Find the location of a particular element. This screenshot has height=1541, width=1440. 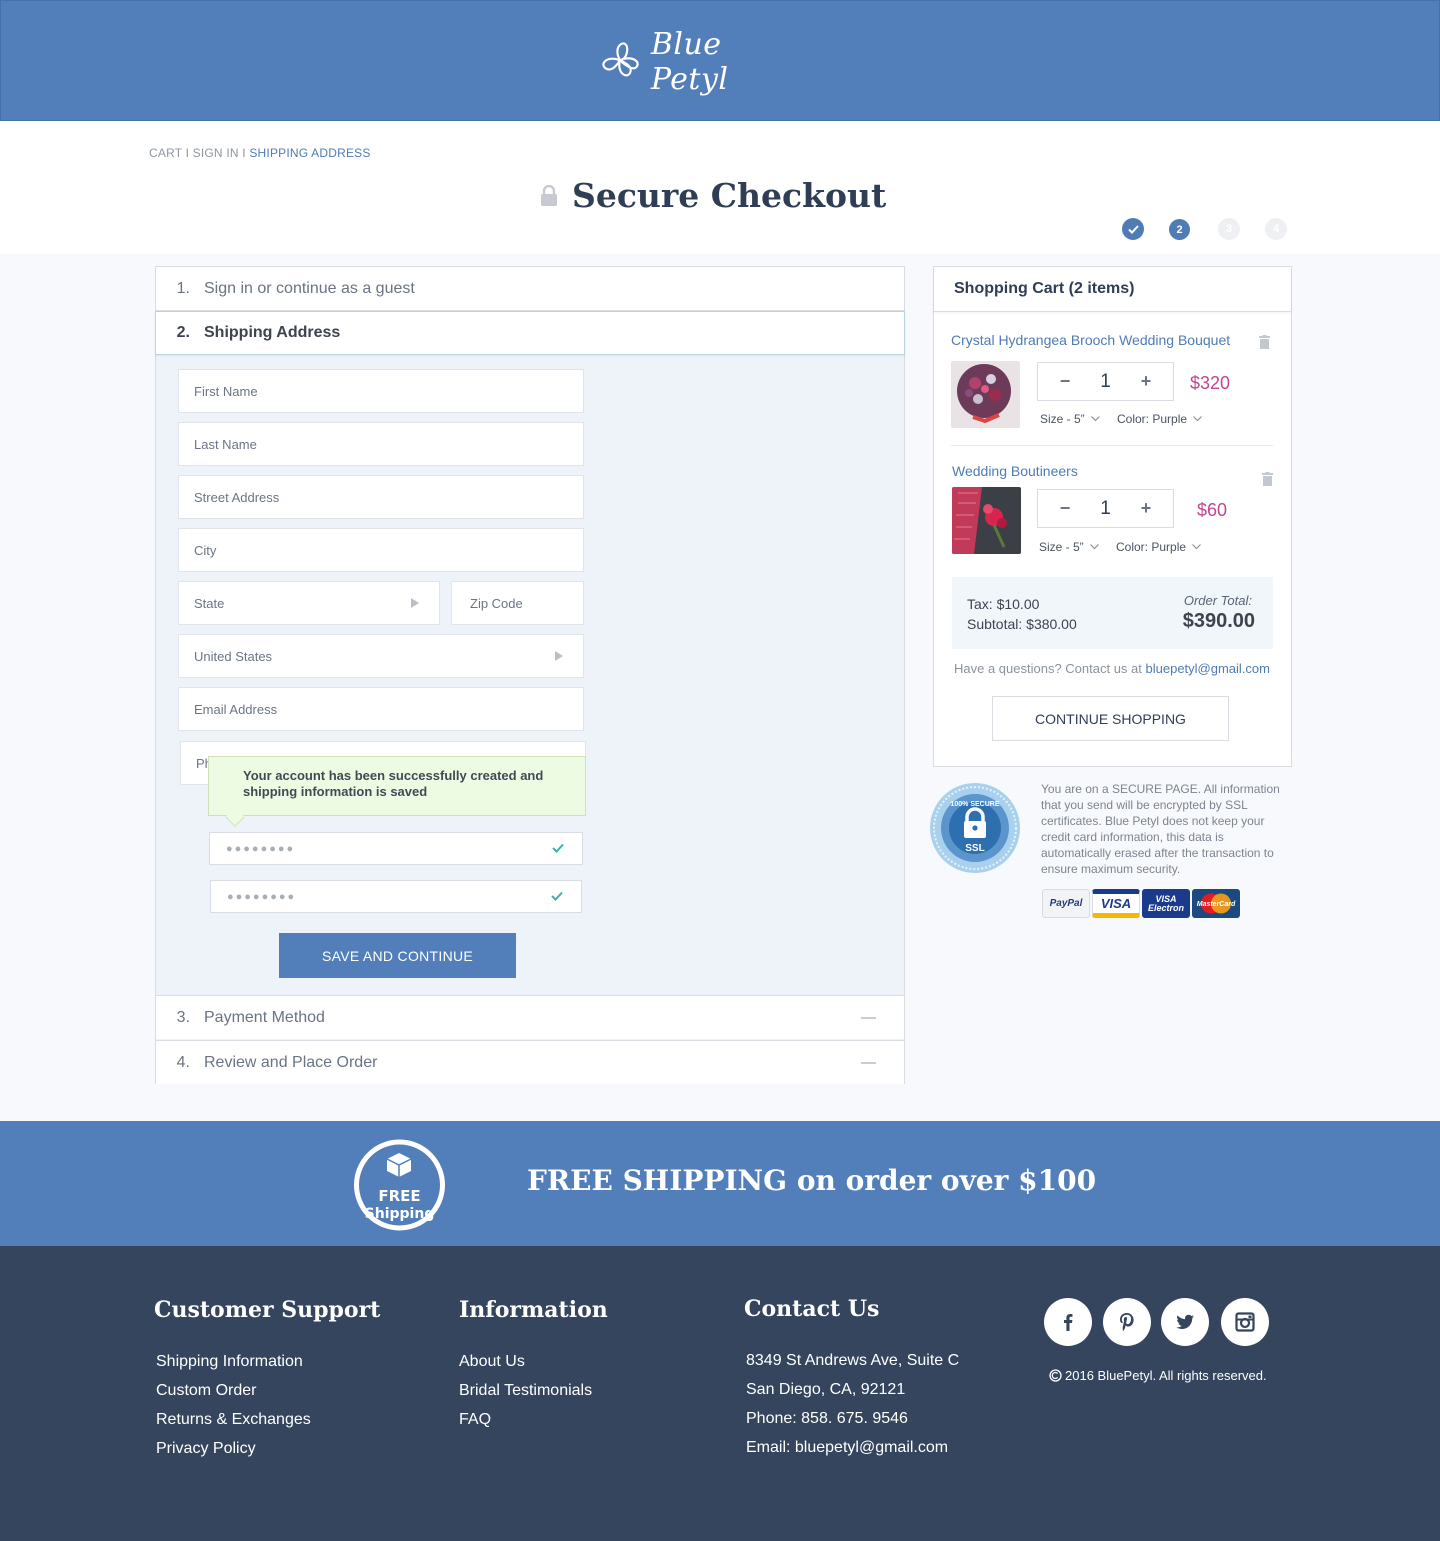

quantity-value: 1 is located at coordinates (1105, 381).